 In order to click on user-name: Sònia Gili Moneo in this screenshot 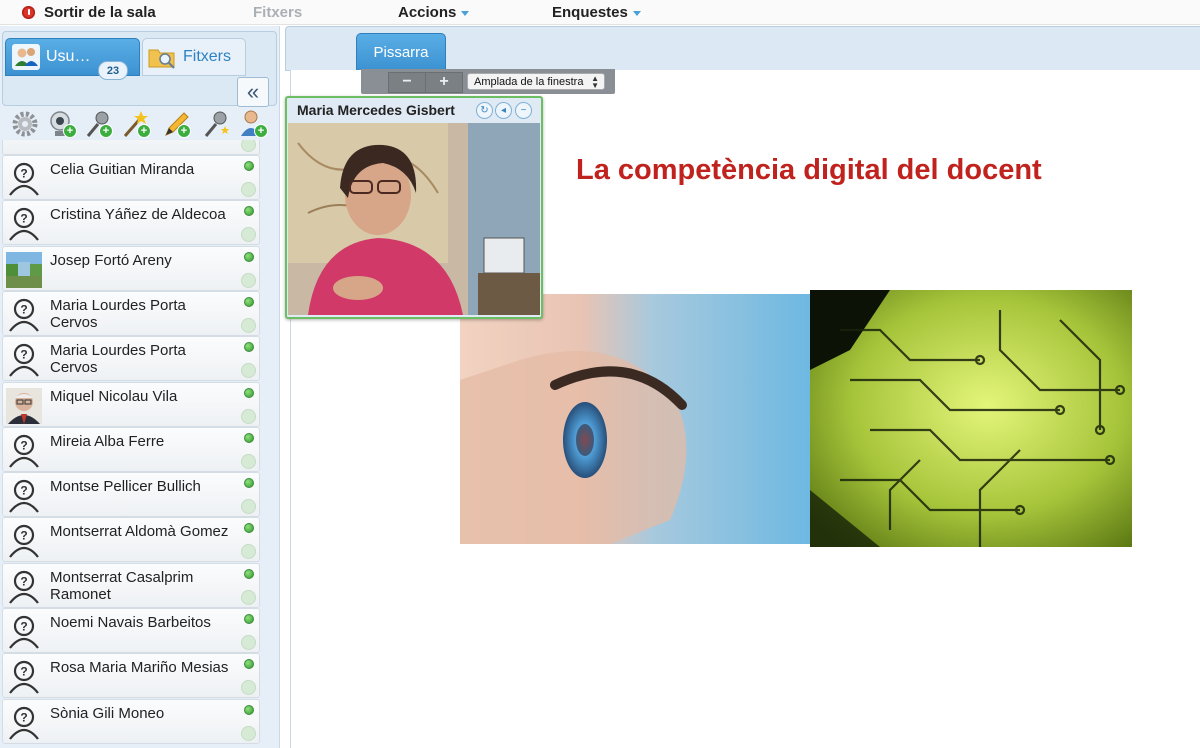, I will do `click(107, 713)`.